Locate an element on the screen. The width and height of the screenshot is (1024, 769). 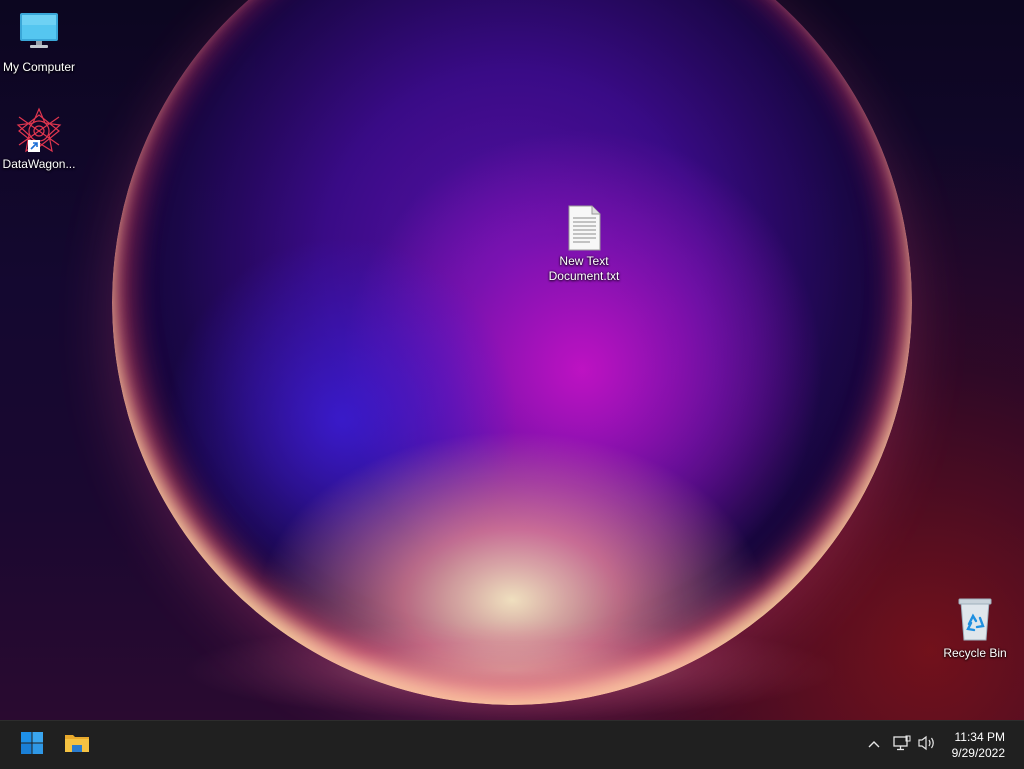
network-button is located at coordinates (902, 745).